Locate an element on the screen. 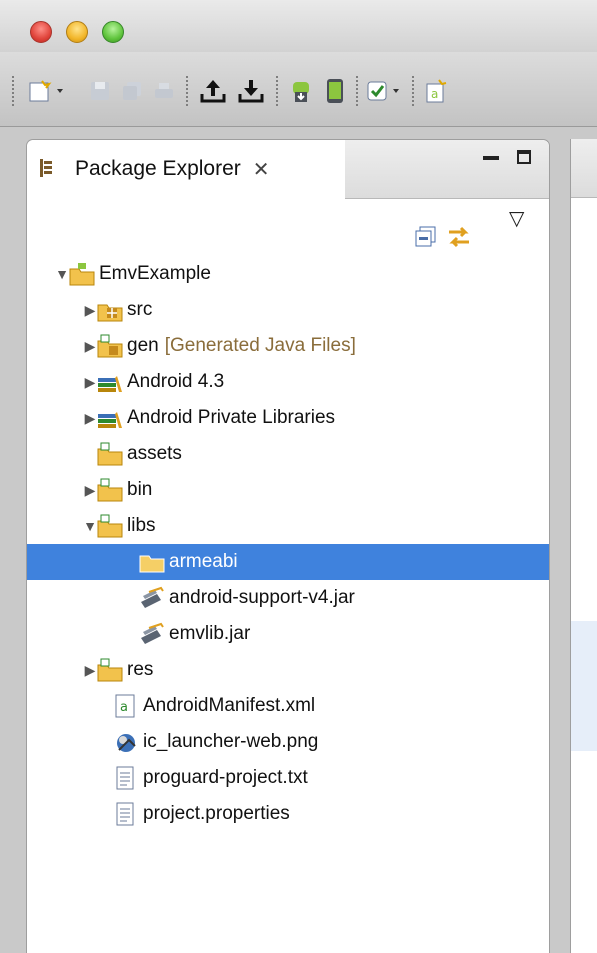  tab-strip is located at coordinates (447, 169).